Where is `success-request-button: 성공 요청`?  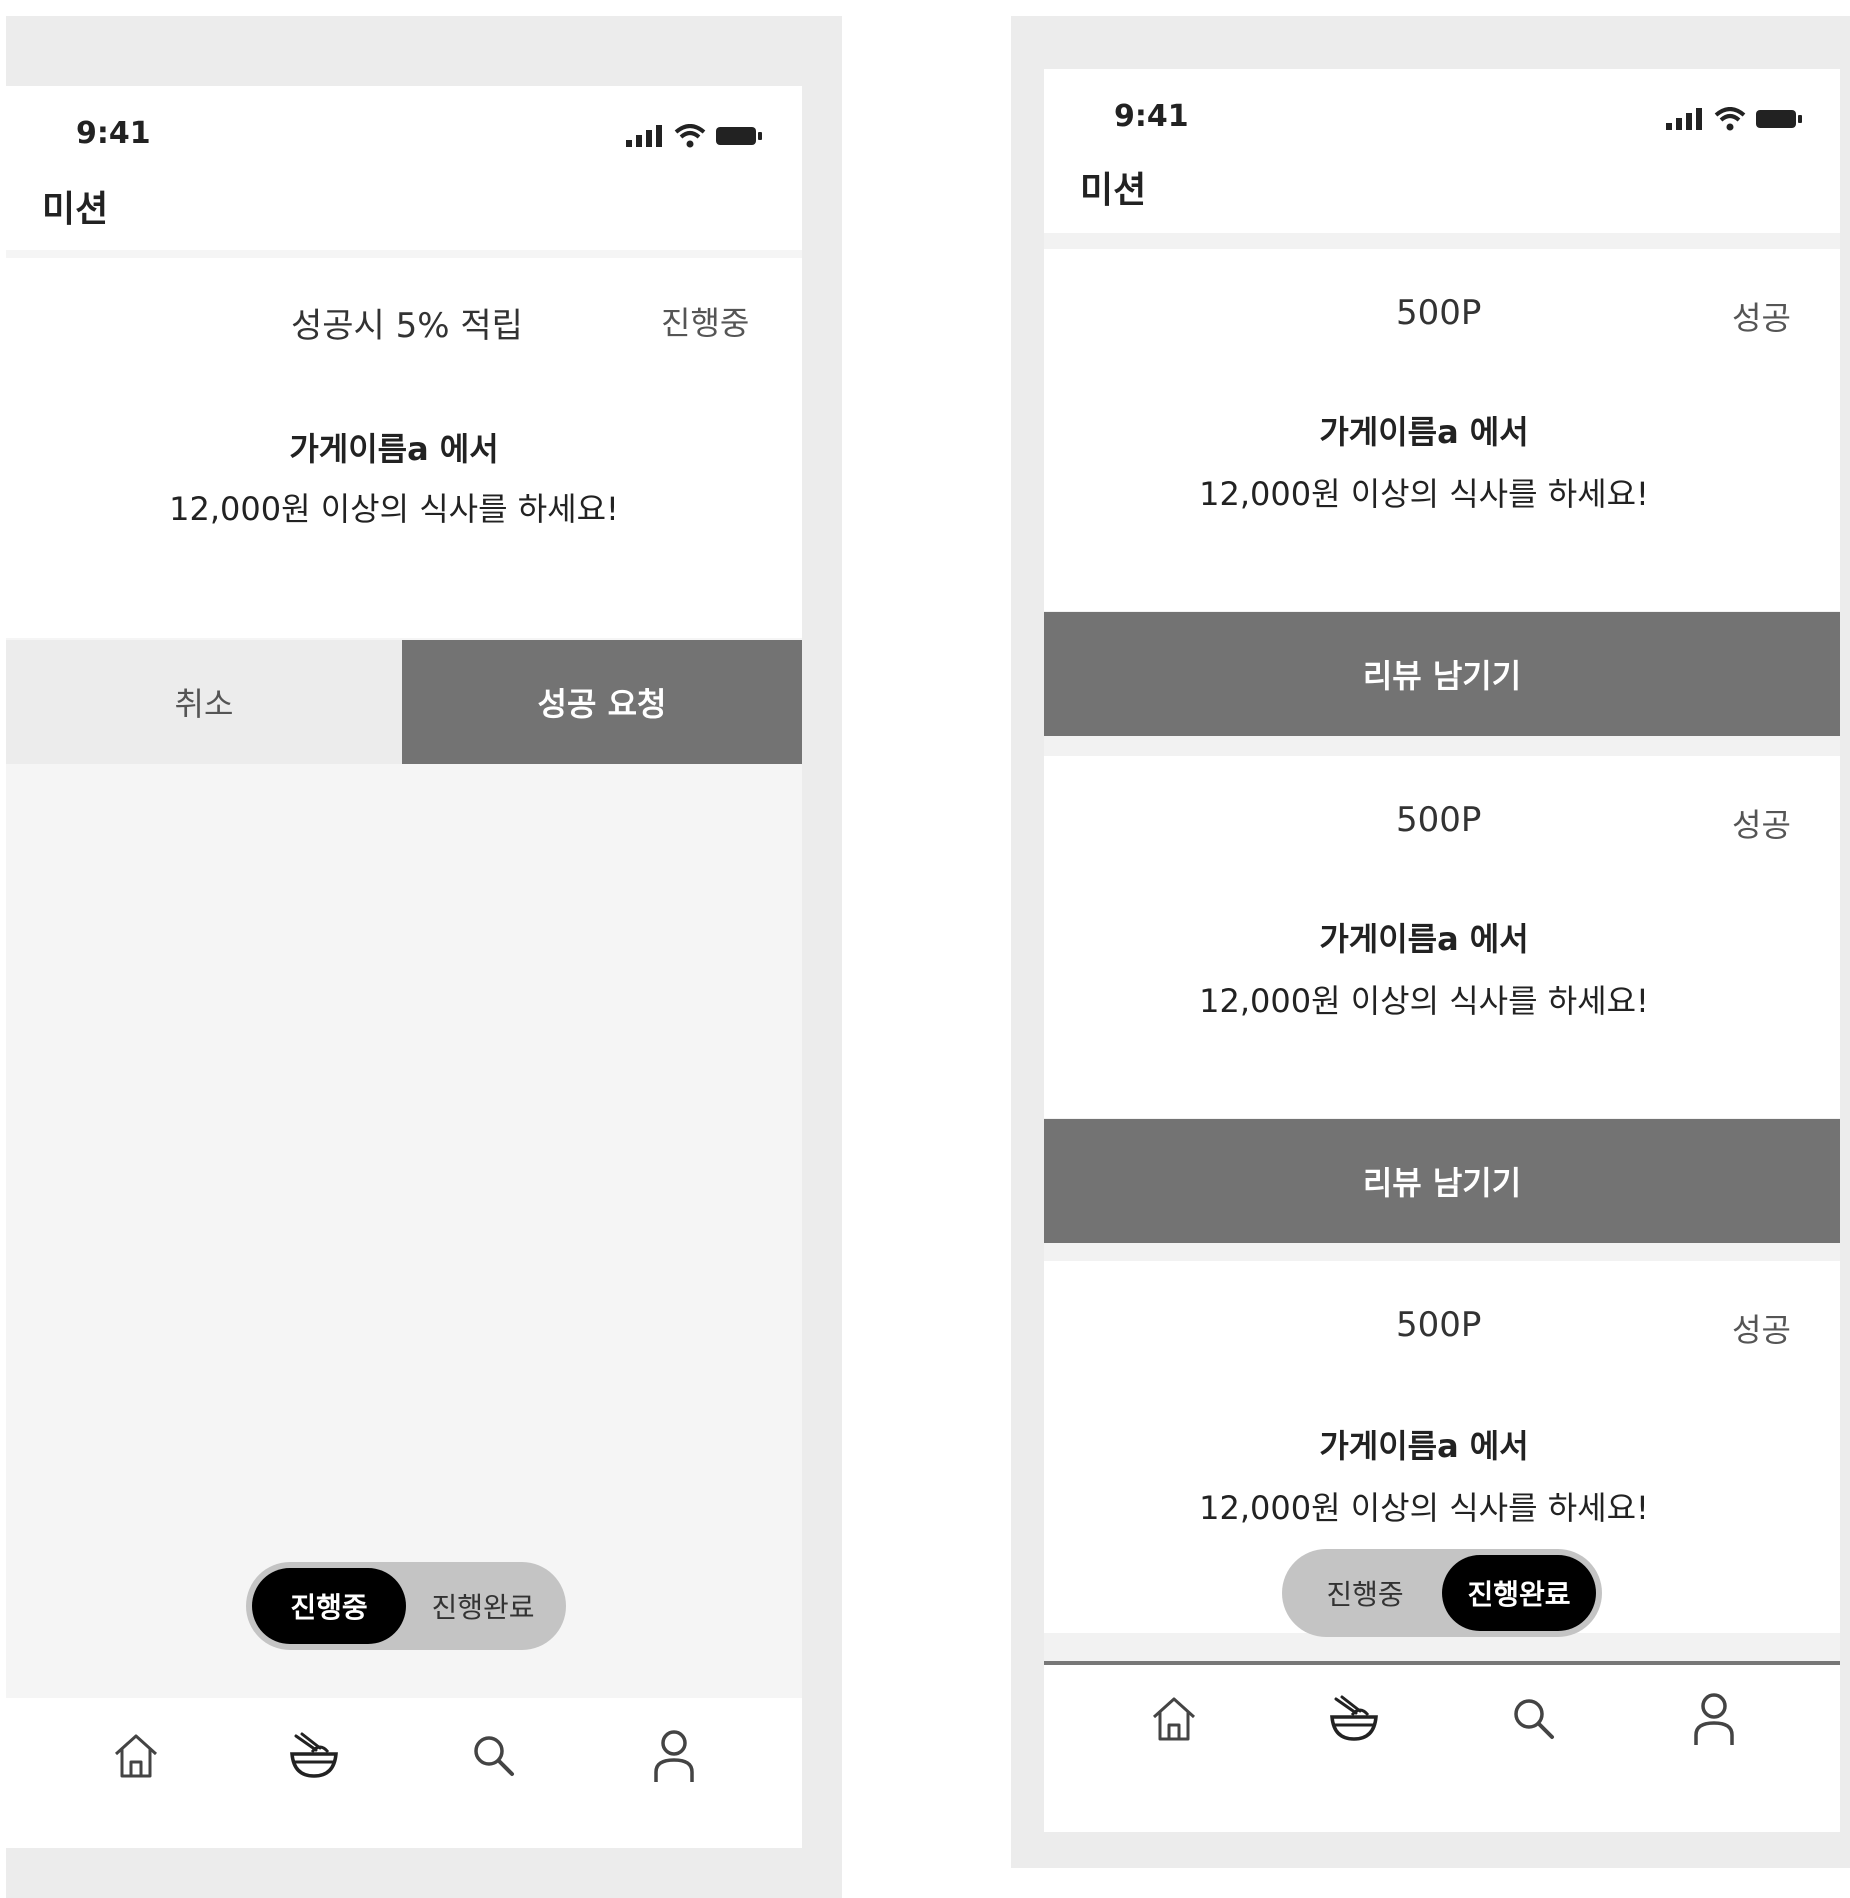
success-request-button: 성공 요청 is located at coordinates (602, 702).